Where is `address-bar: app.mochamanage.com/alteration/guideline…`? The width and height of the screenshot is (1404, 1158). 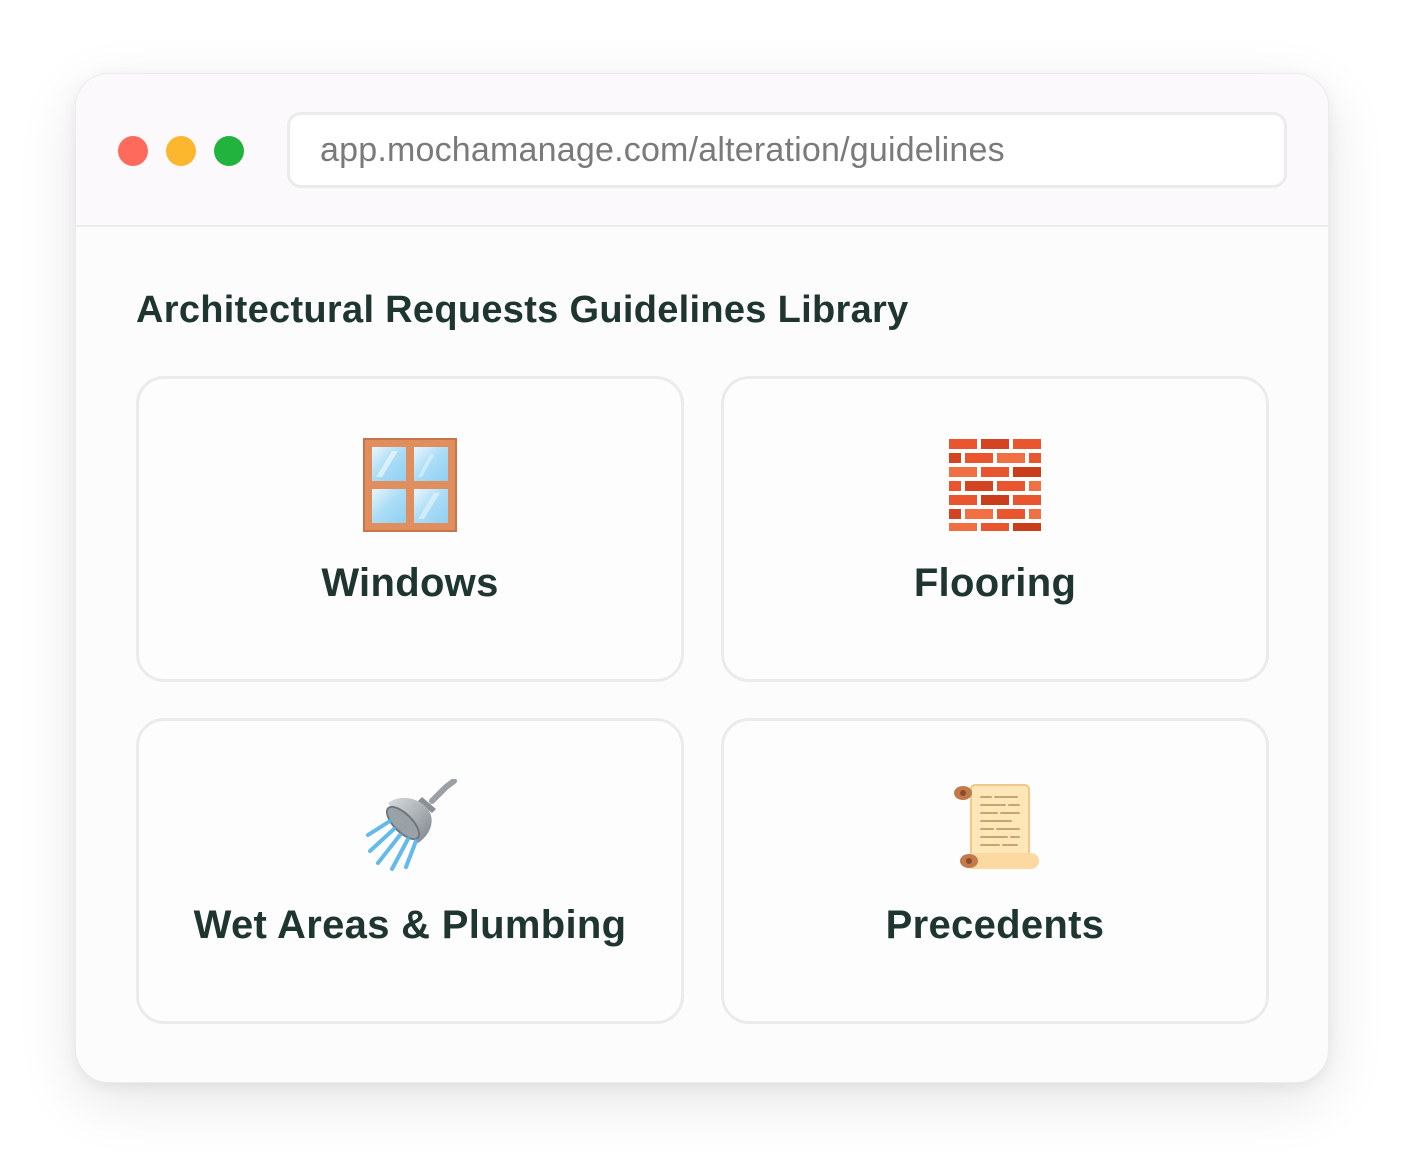 address-bar: app.mochamanage.com/alteration/guideline… is located at coordinates (787, 150).